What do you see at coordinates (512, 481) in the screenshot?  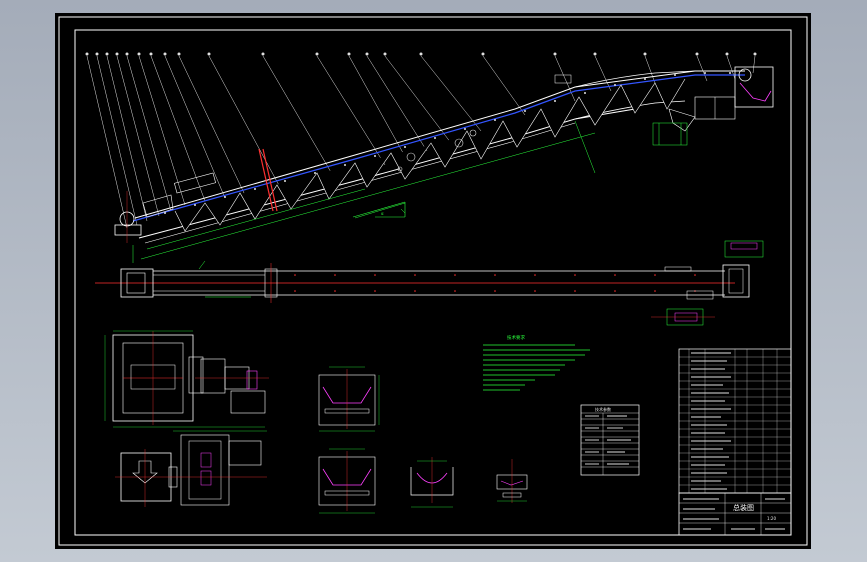 I see `clamp-detail` at bounding box center [512, 481].